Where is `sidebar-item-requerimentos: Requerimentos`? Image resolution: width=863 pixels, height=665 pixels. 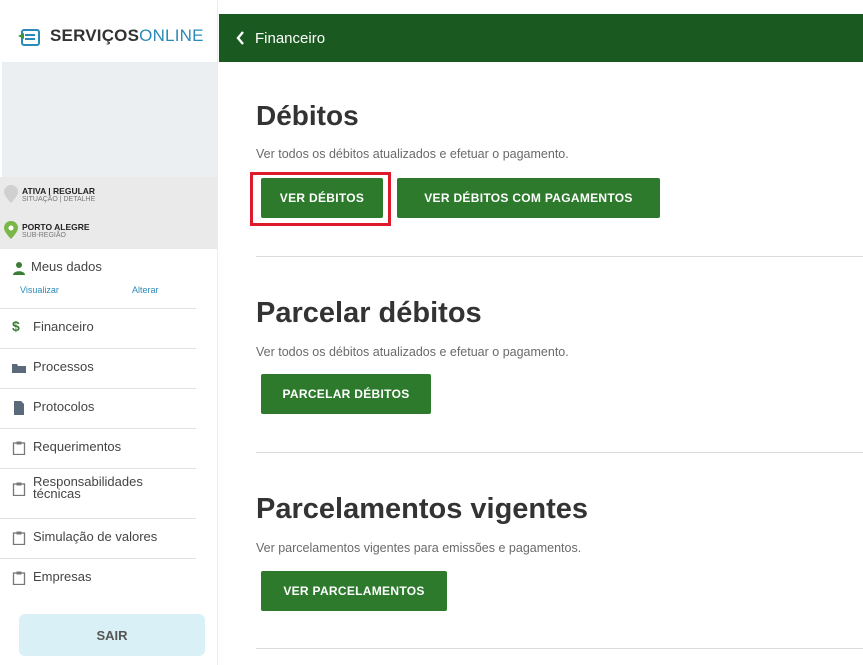
sidebar-item-requerimentos: Requerimentos is located at coordinates (98, 448).